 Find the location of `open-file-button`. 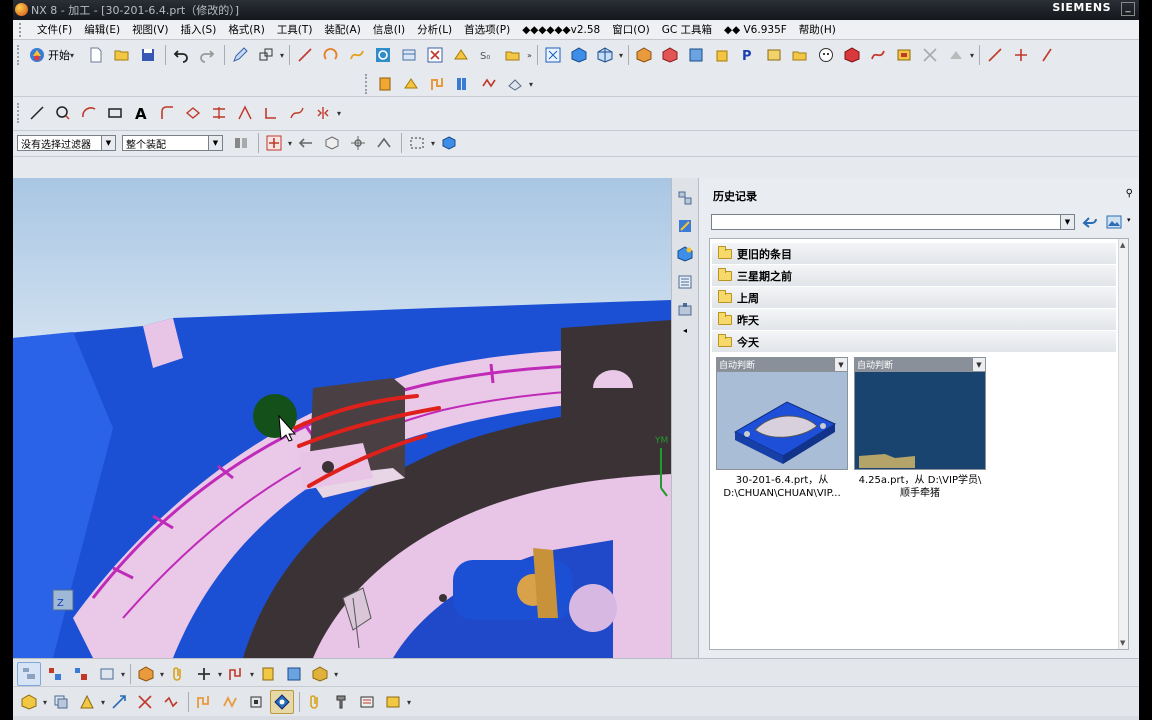

open-file-button is located at coordinates (122, 55).